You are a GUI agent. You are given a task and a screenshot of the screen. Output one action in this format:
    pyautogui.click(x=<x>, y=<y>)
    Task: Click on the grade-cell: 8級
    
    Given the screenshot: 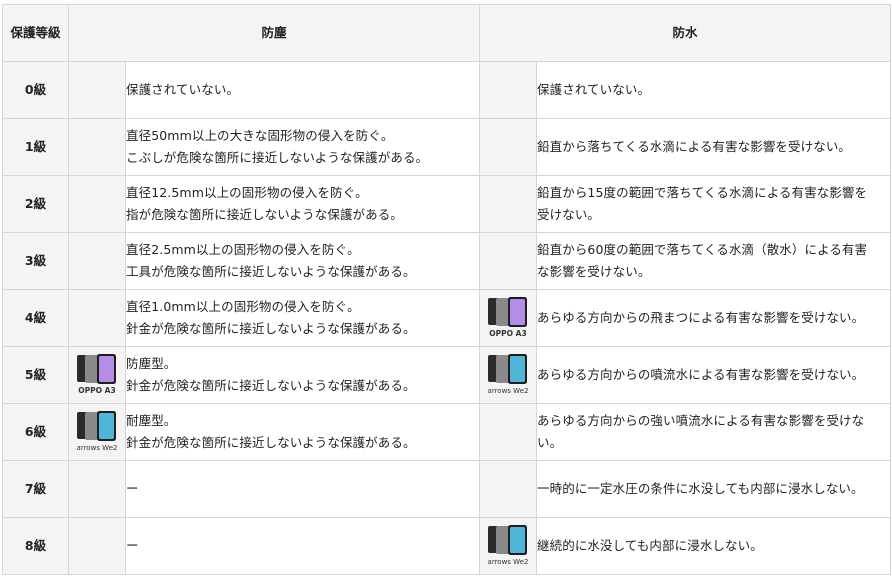 What is the action you would take?
    pyautogui.click(x=35, y=546)
    